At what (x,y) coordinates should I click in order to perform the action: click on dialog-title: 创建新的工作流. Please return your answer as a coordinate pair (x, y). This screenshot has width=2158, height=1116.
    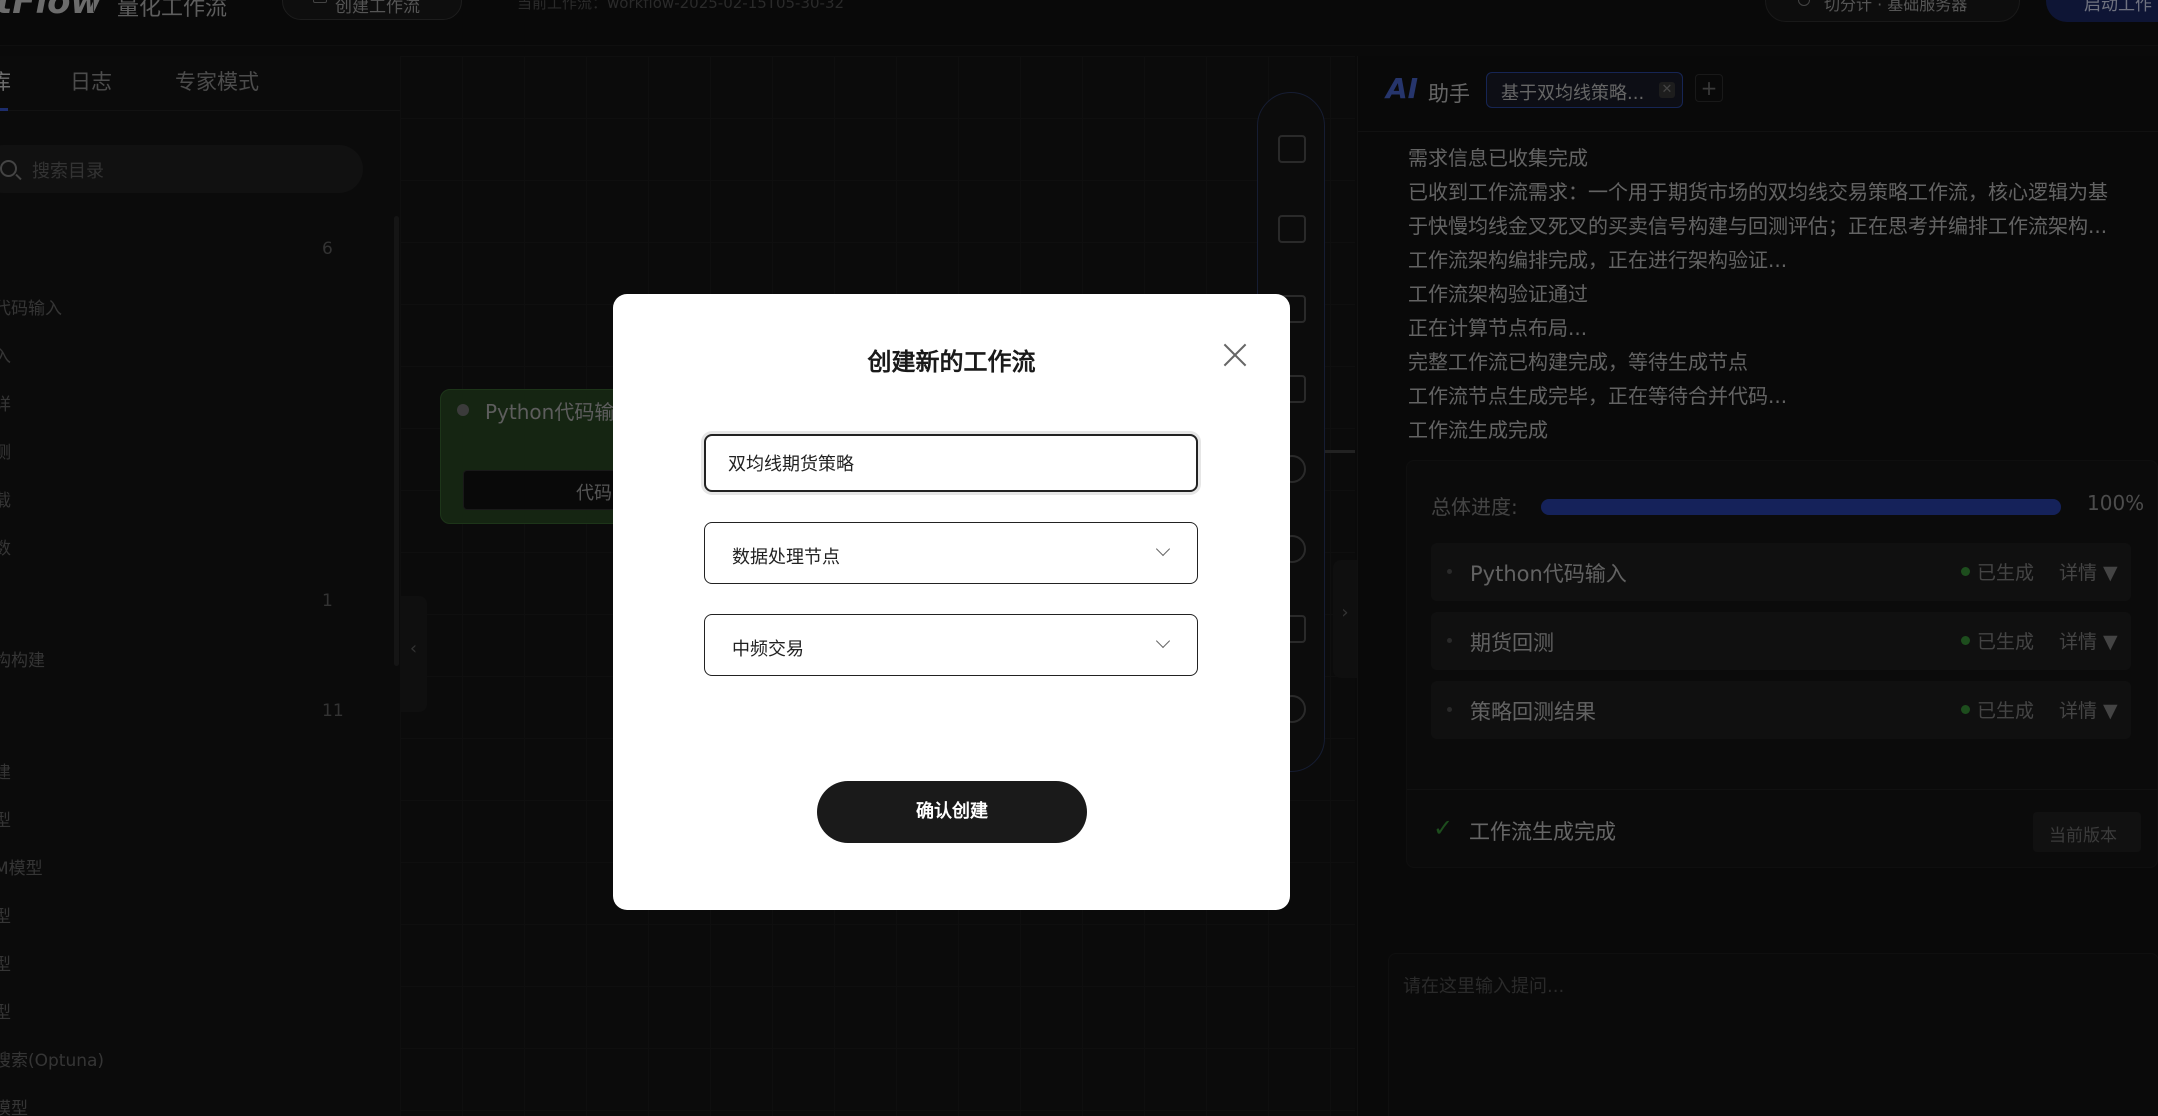
    Looking at the image, I should click on (951, 362).